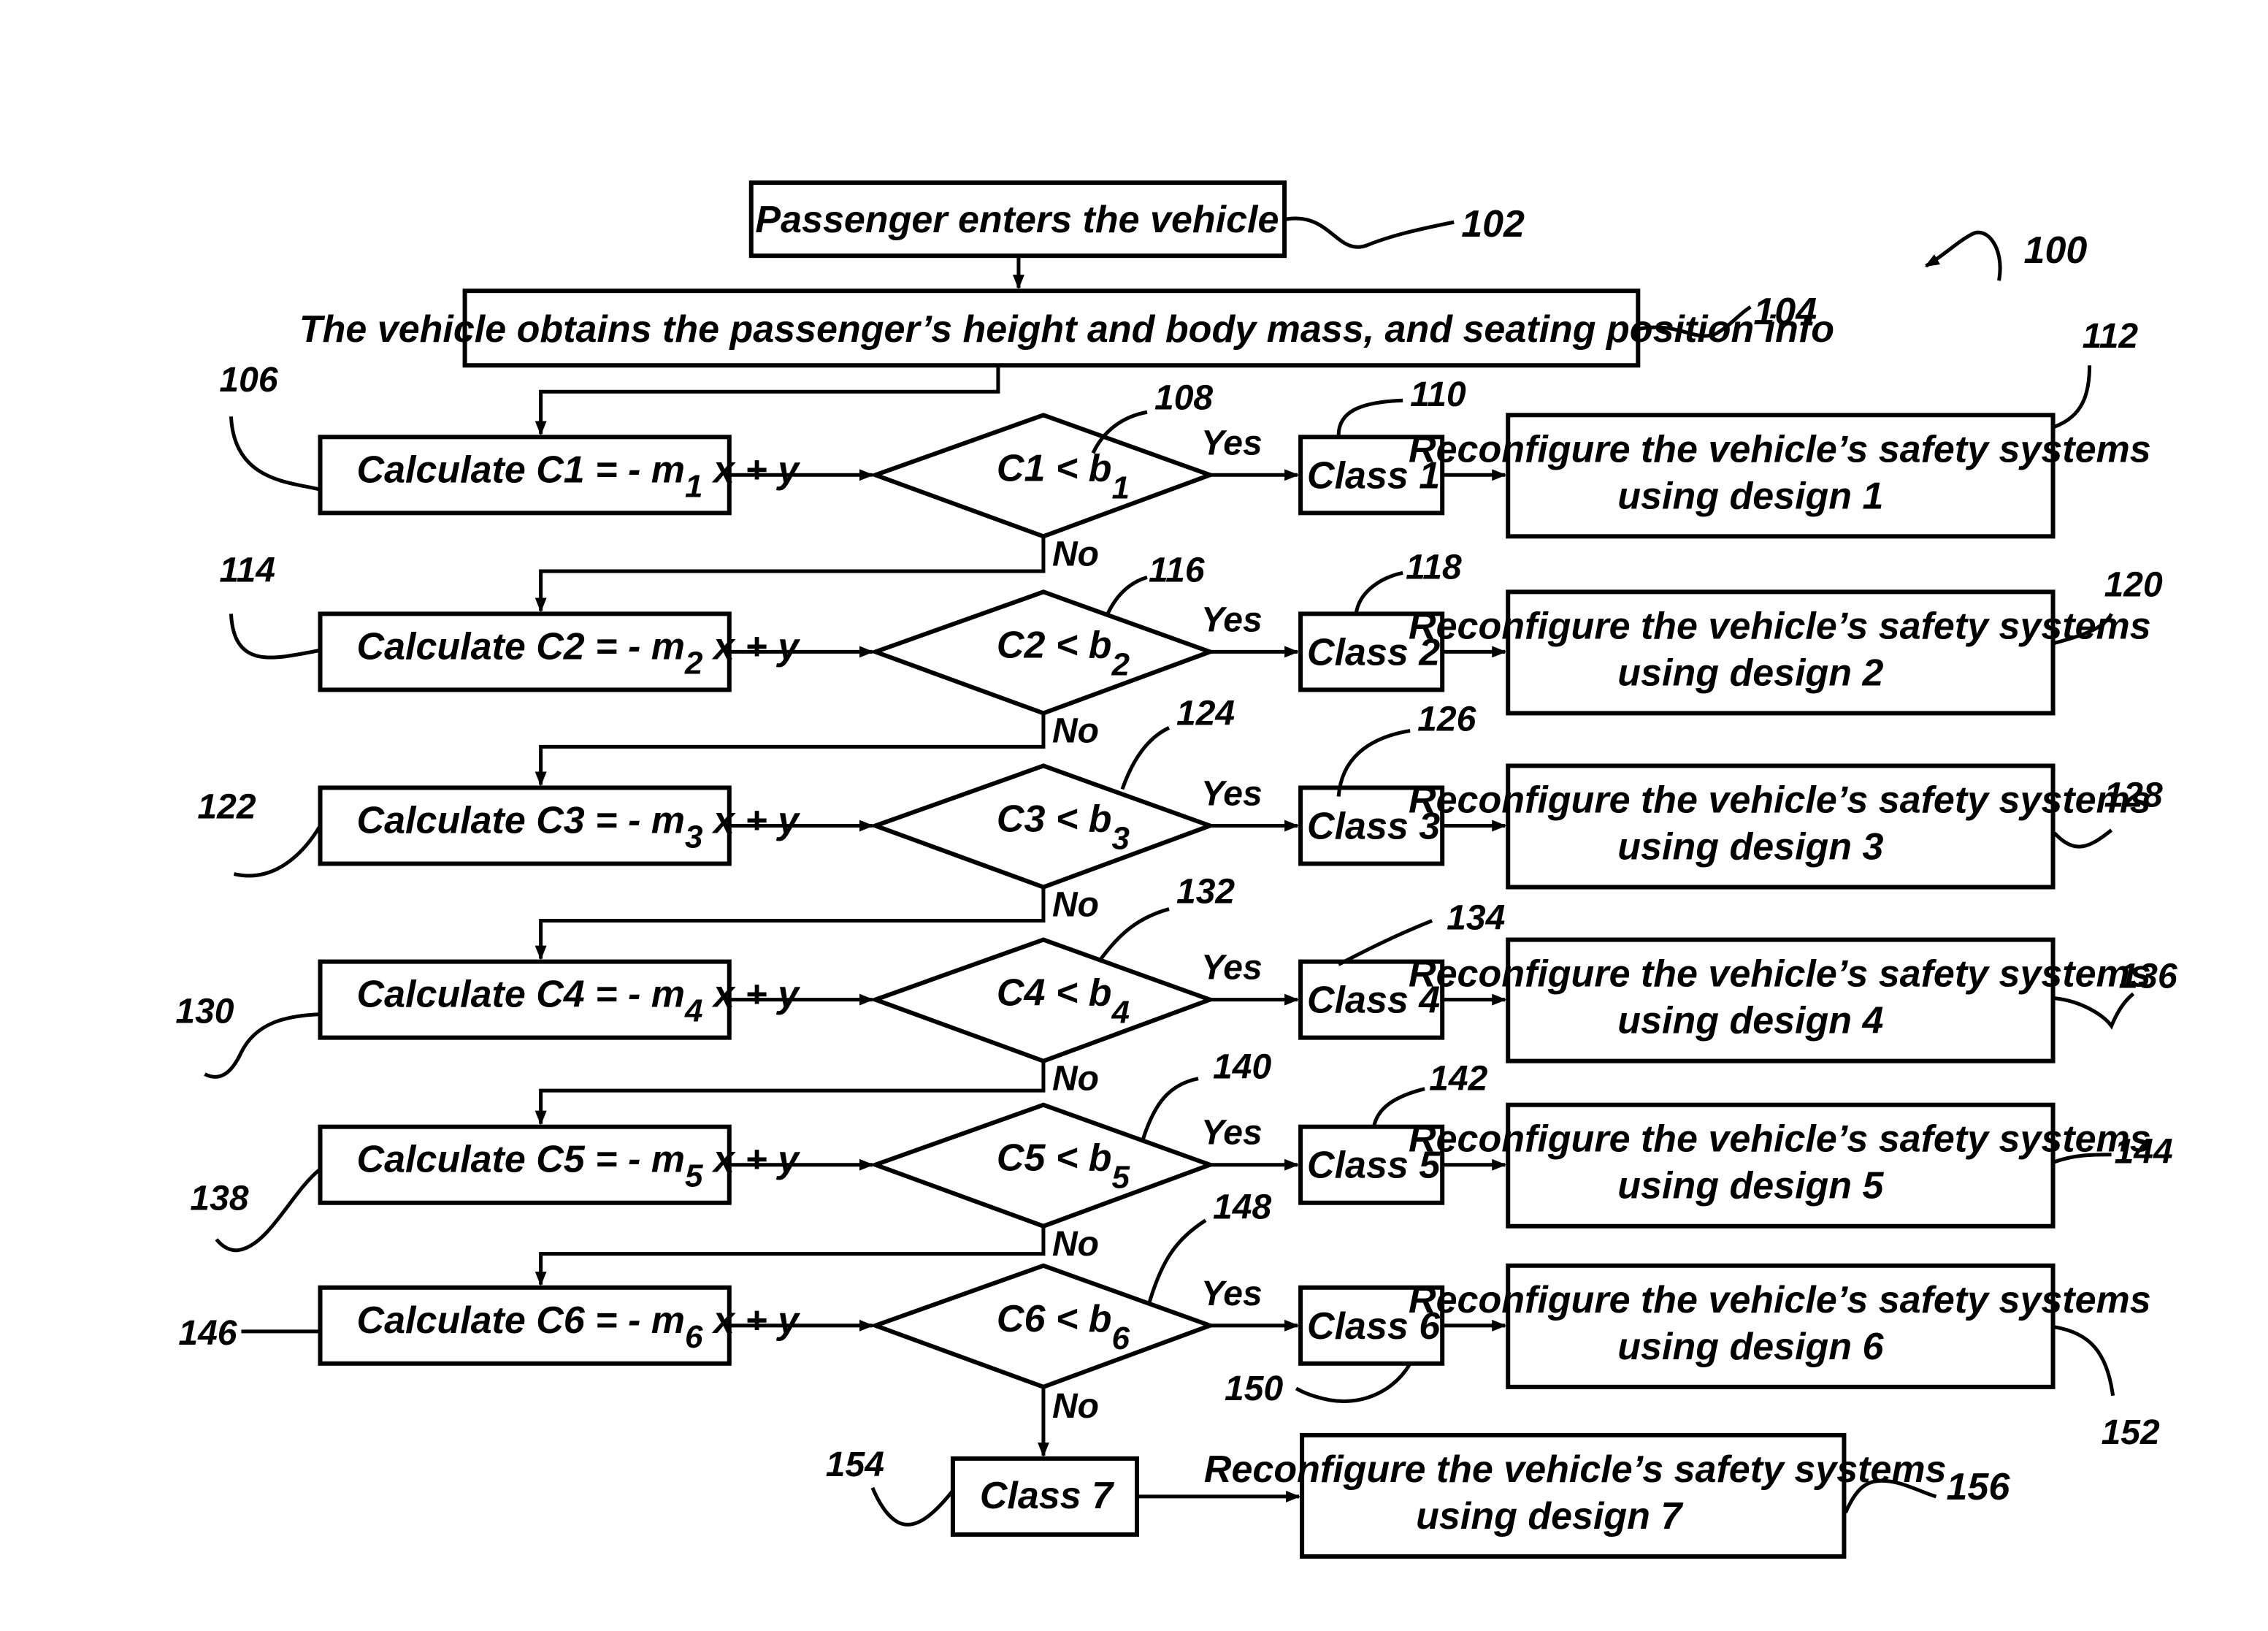  What do you see at coordinates (1054, 1158) in the screenshot?
I see `condition: C5 < b` at bounding box center [1054, 1158].